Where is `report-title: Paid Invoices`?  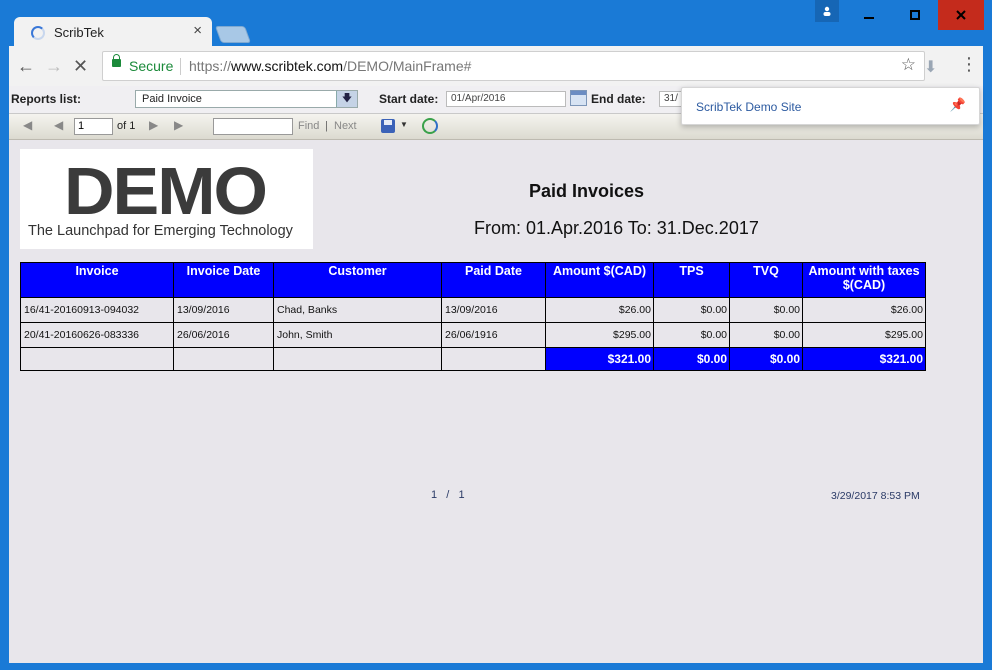 report-title: Paid Invoices is located at coordinates (587, 191).